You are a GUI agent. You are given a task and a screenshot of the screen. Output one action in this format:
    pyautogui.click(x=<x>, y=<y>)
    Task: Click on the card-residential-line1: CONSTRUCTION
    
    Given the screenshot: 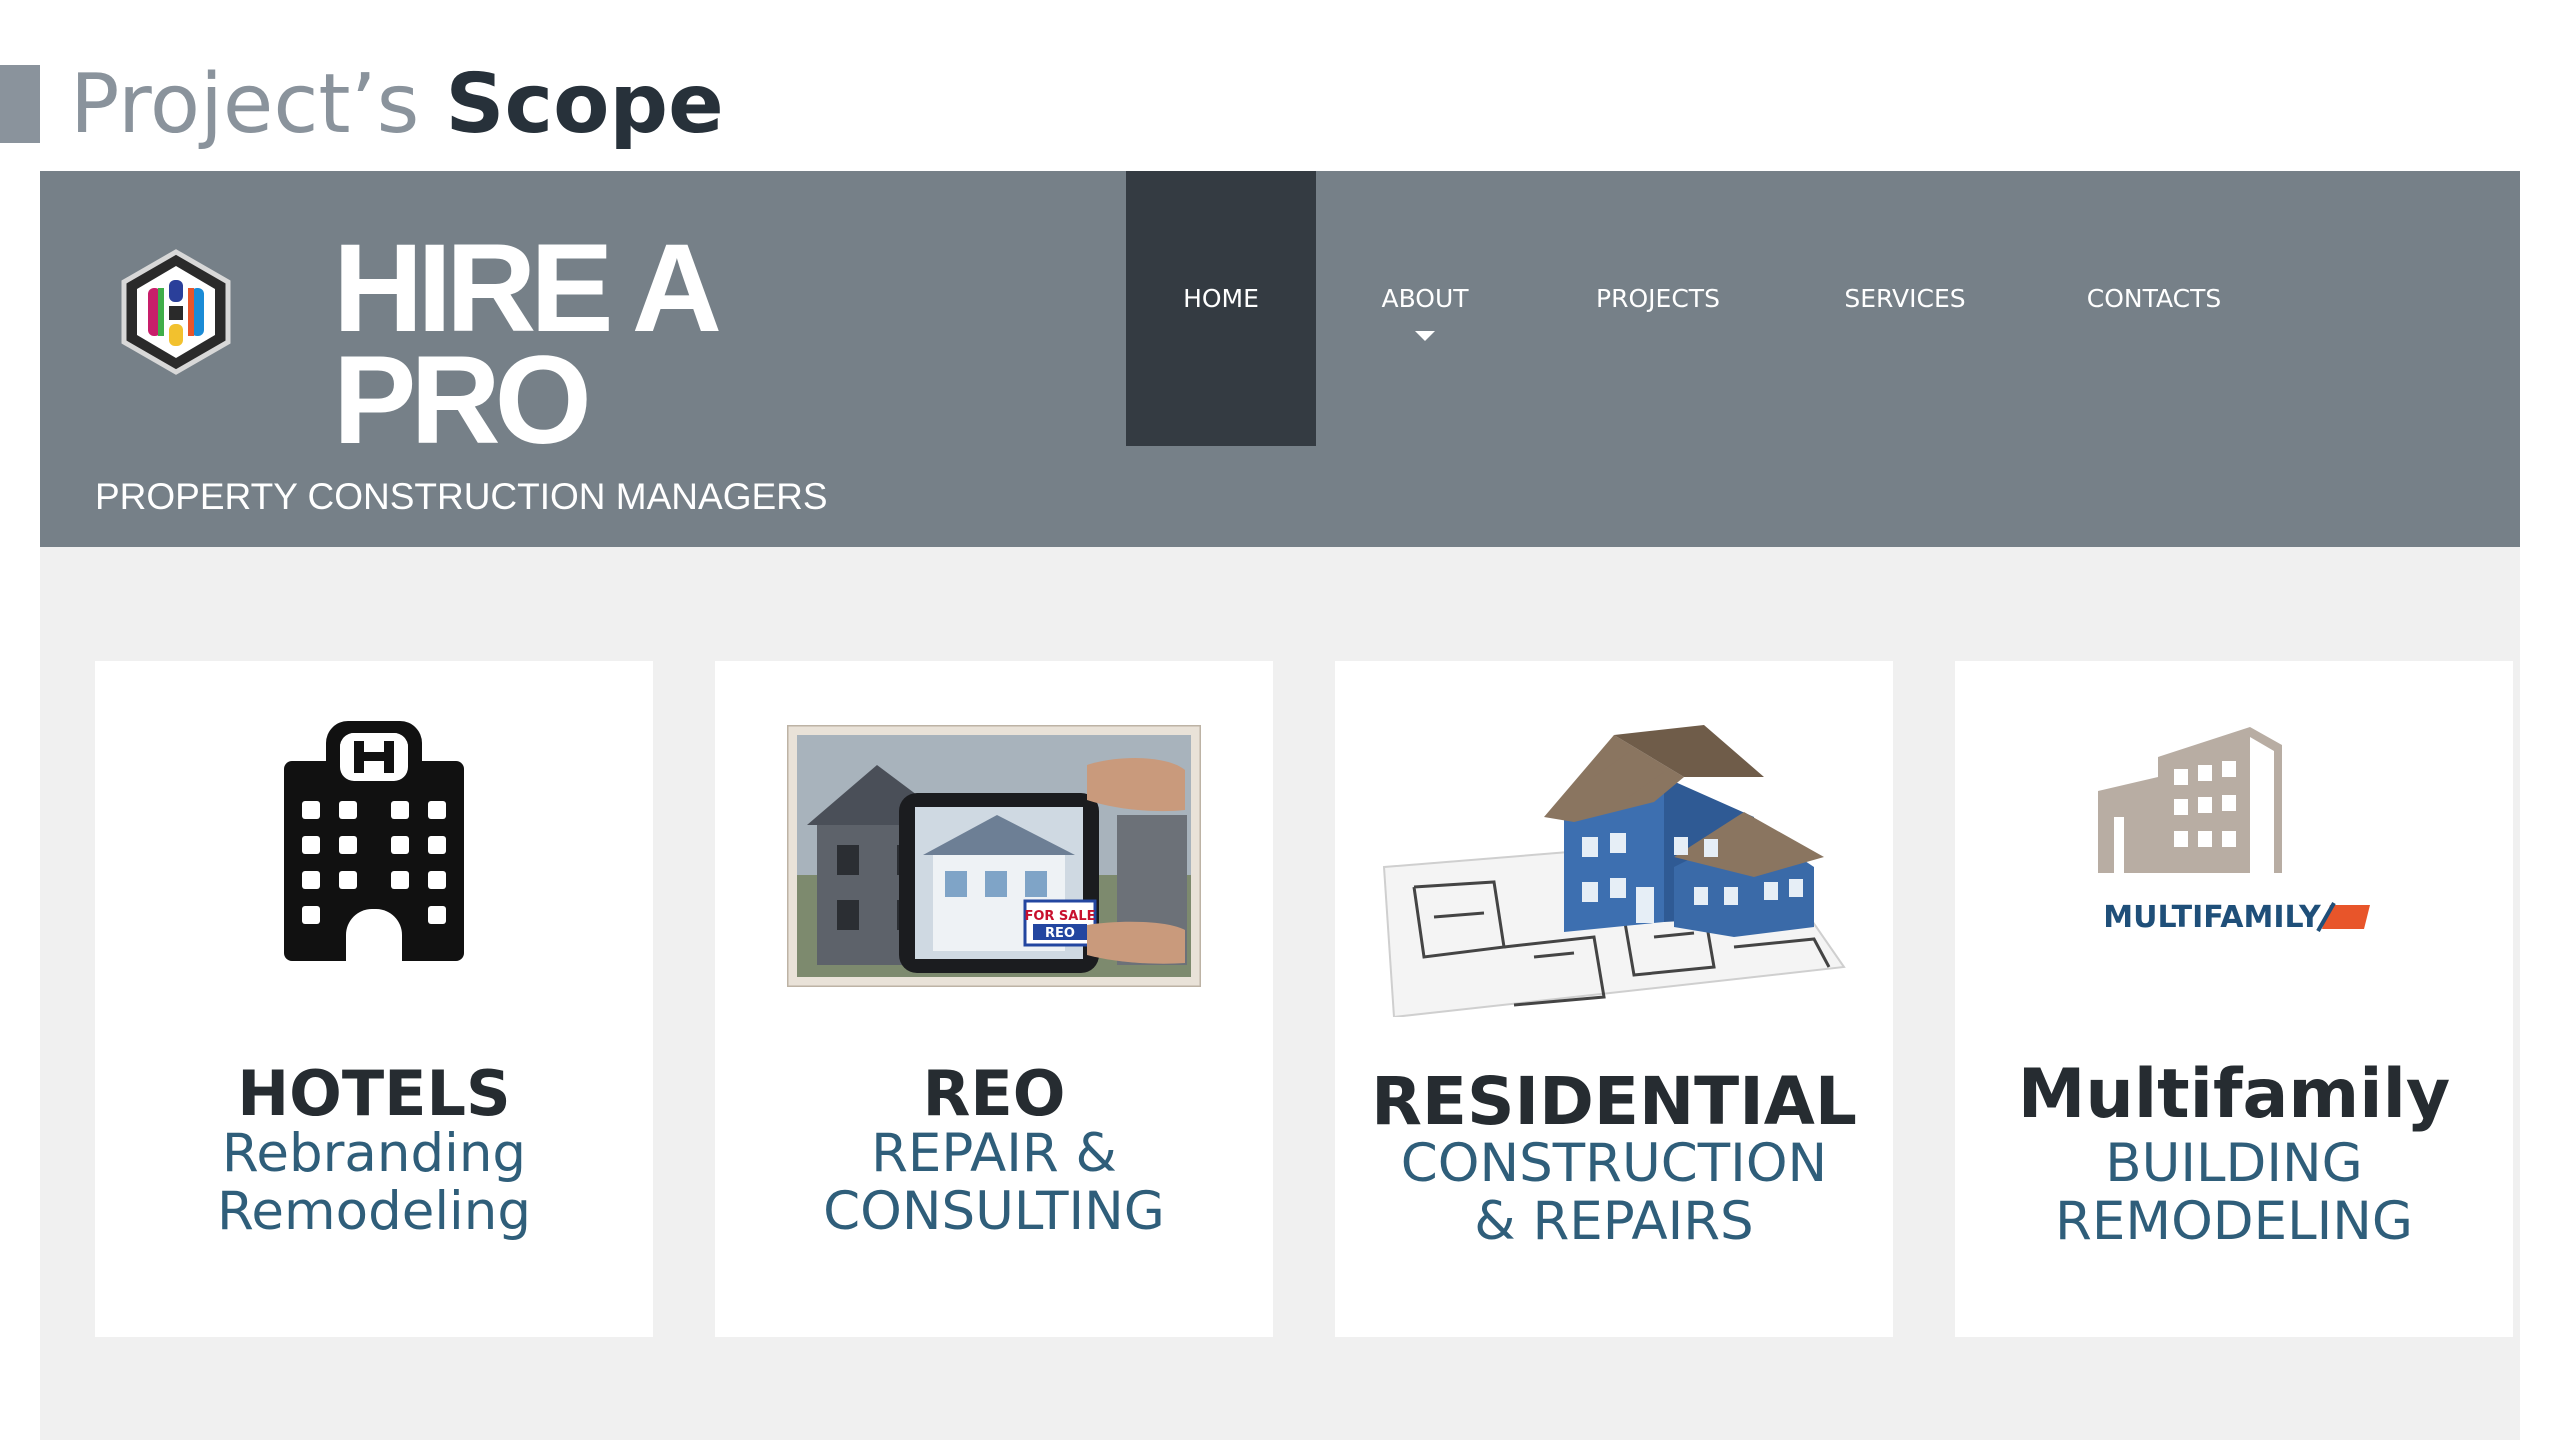 What is the action you would take?
    pyautogui.click(x=1614, y=1163)
    